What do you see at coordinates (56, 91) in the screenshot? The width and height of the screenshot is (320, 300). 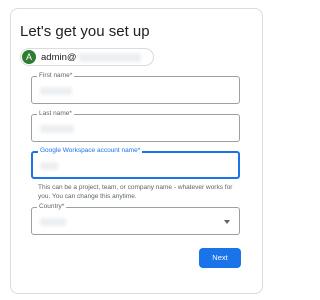 I see `first-name-value-redacted` at bounding box center [56, 91].